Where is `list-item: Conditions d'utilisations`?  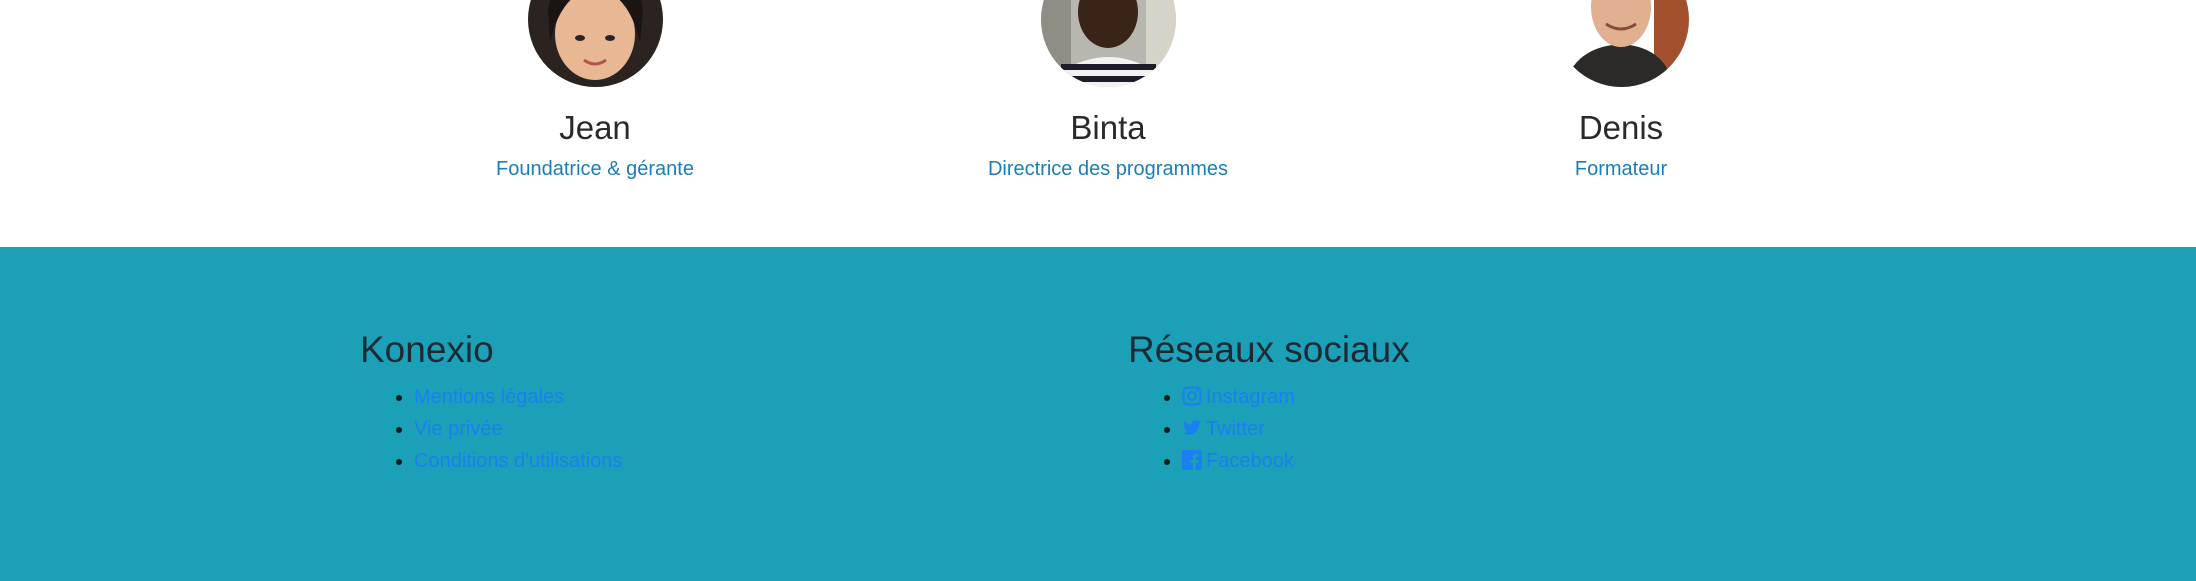 list-item: Conditions d'utilisations is located at coordinates (518, 461).